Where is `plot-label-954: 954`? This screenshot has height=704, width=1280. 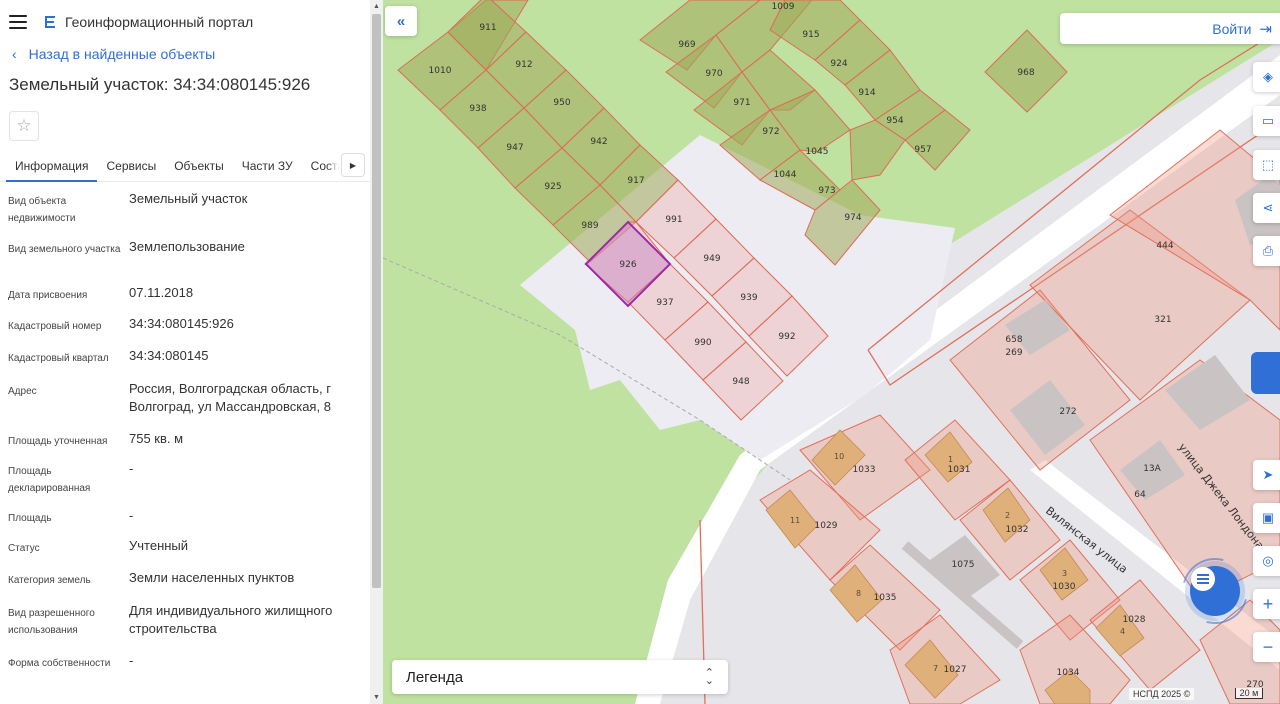 plot-label-954: 954 is located at coordinates (894, 121).